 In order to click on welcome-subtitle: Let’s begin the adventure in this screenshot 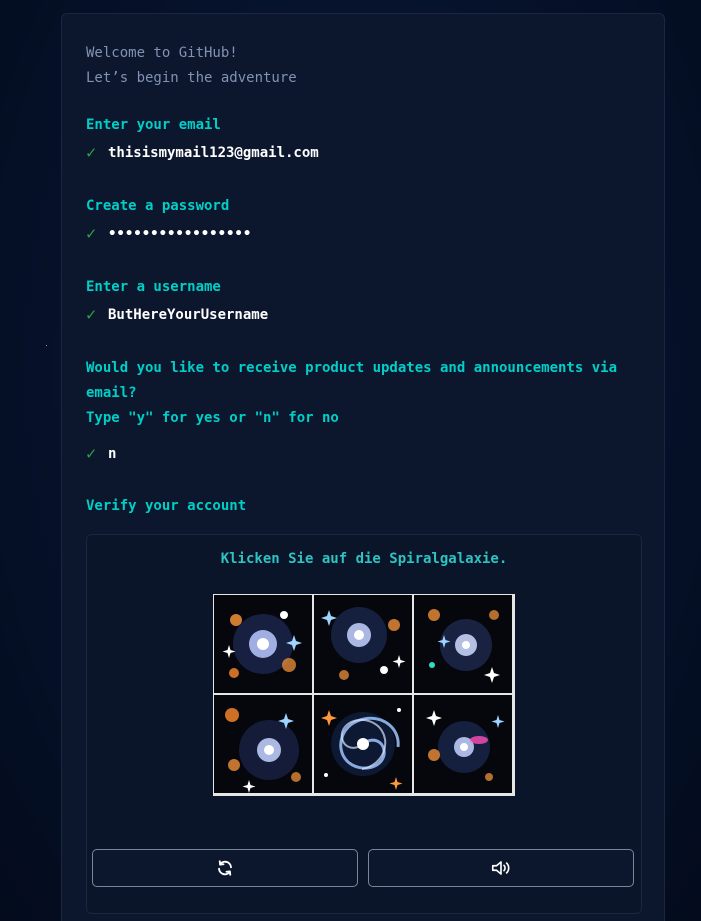, I will do `click(191, 78)`.